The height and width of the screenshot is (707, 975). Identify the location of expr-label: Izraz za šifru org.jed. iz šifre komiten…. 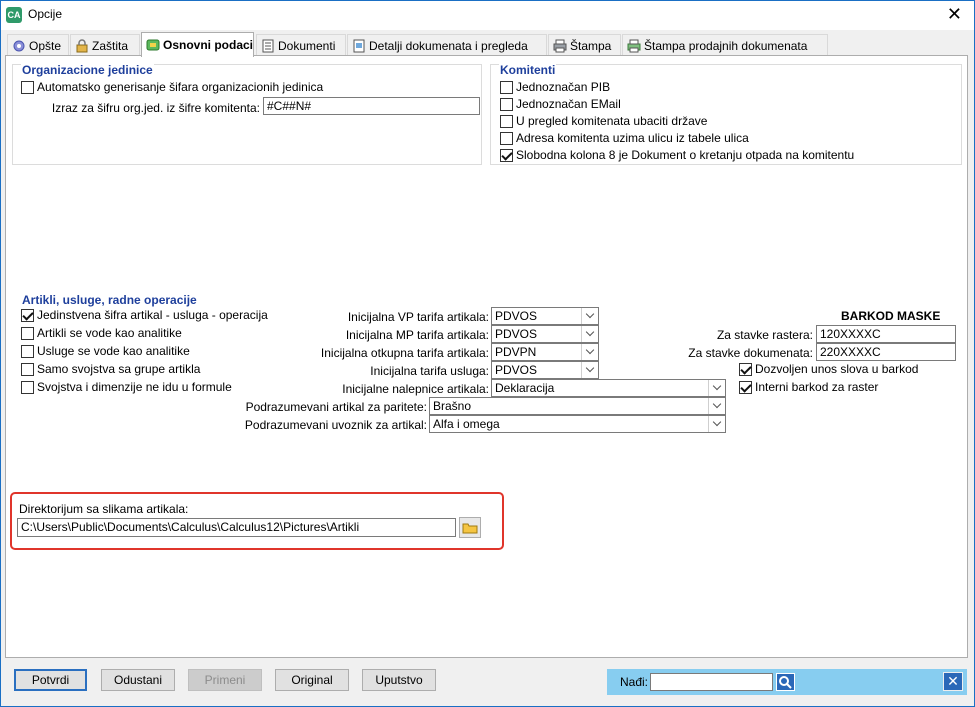
(155, 108).